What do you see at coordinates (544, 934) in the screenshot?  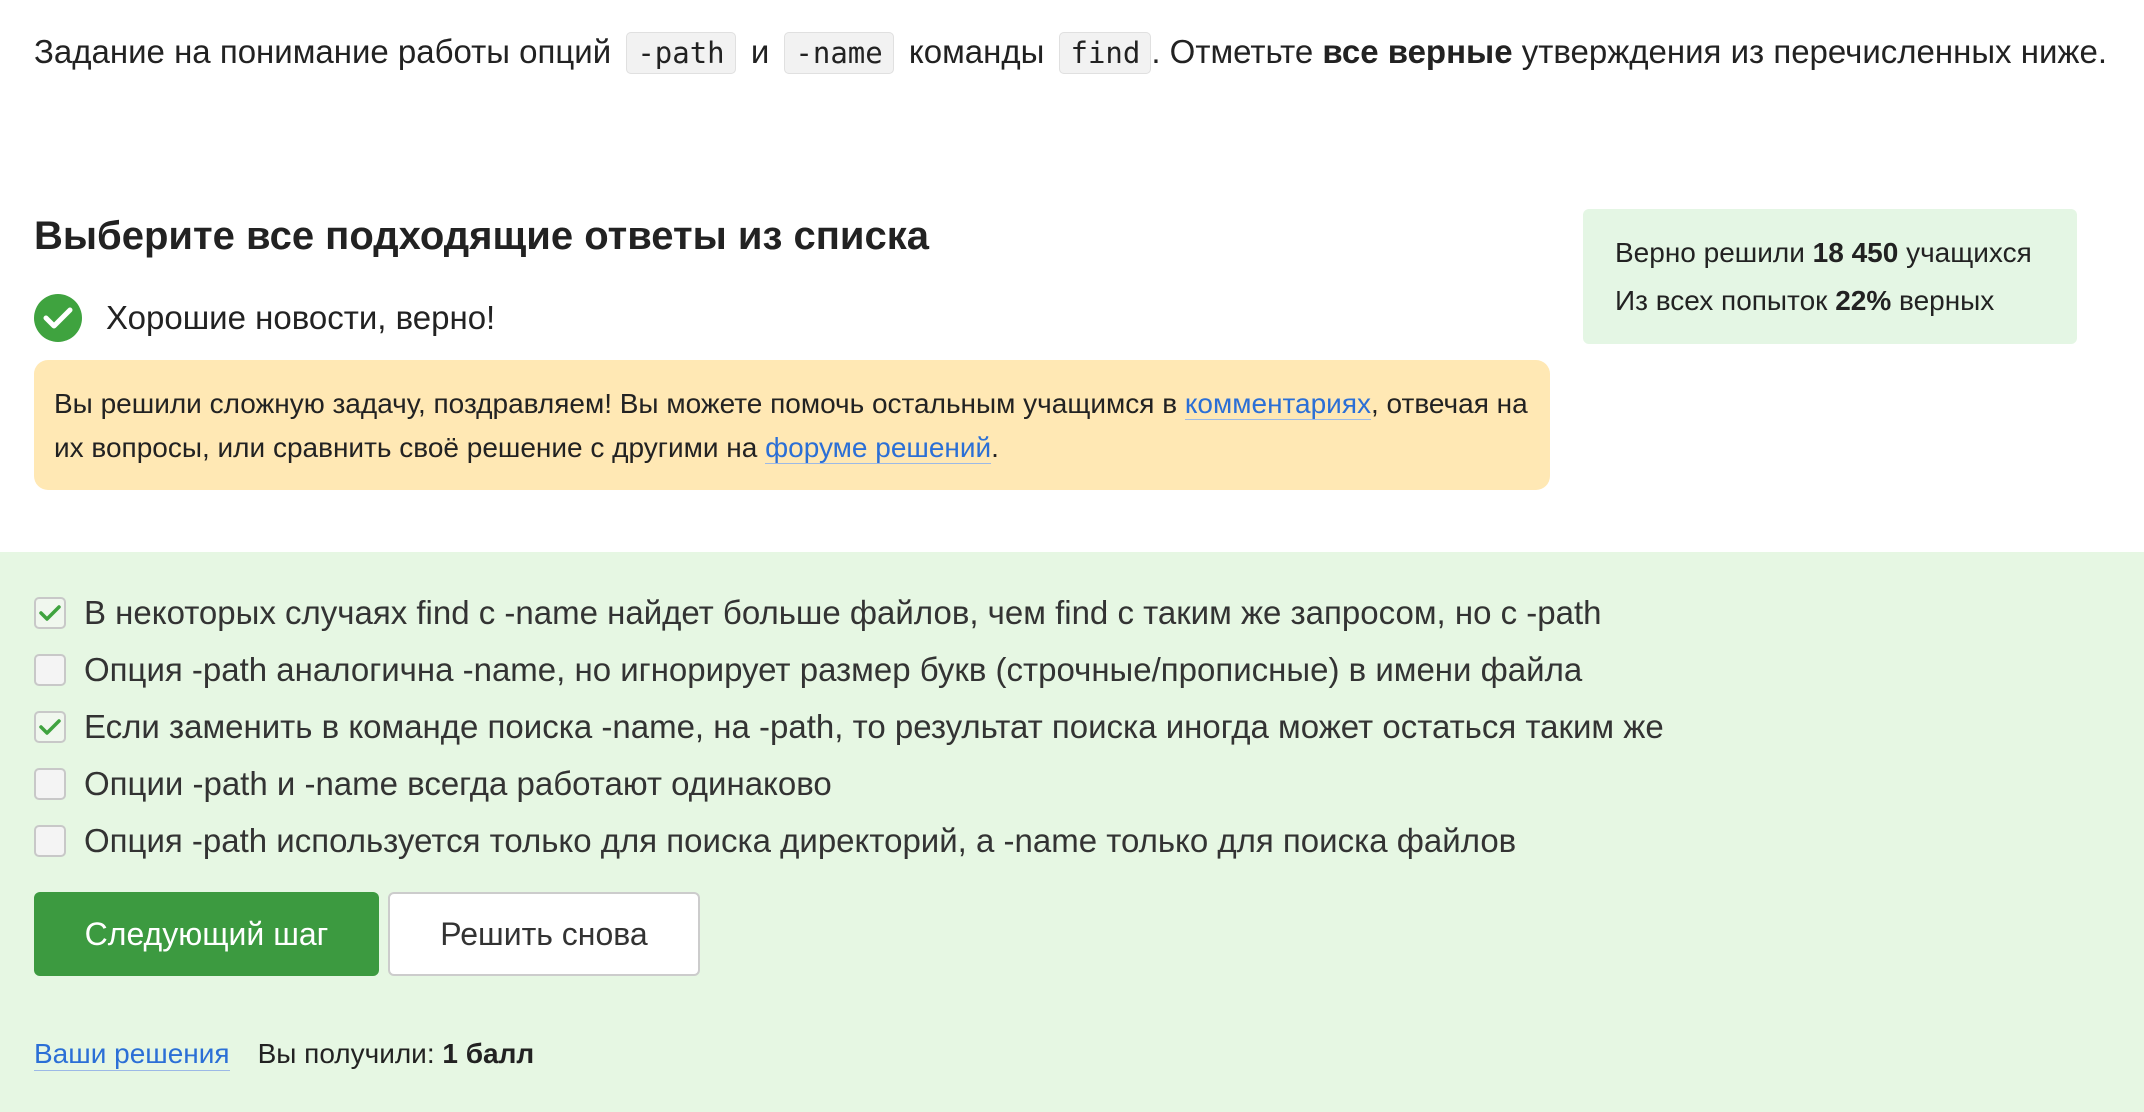 I see `solve-again-button: Решить снова` at bounding box center [544, 934].